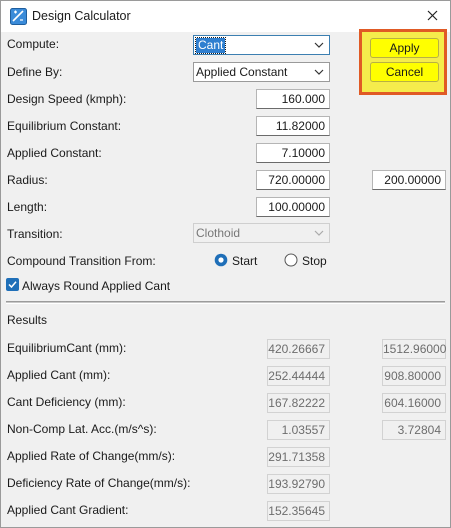 Image resolution: width=451 pixels, height=528 pixels. I want to click on define-by-value: Applied Constant, so click(242, 72).